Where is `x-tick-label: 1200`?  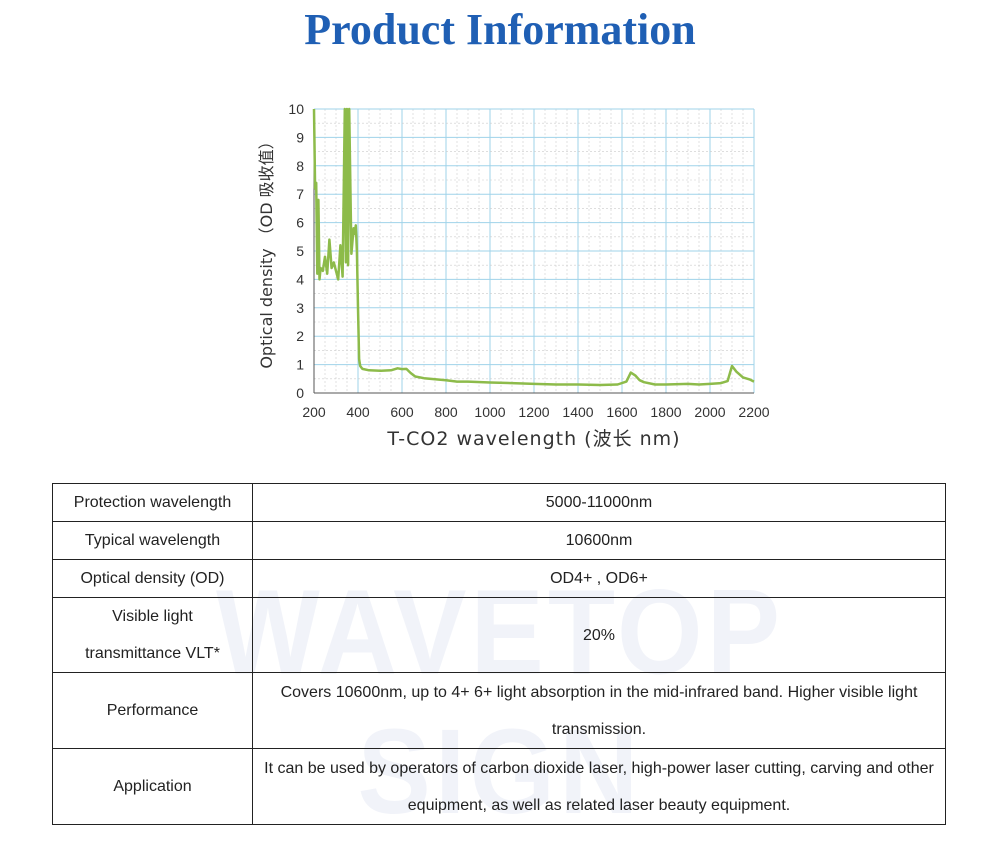
x-tick-label: 1200 is located at coordinates (533, 412).